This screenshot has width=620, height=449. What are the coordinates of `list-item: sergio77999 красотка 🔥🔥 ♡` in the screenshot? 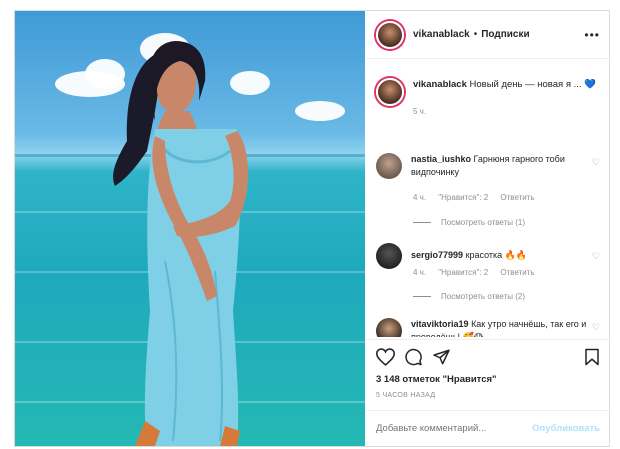 It's located at (489, 256).